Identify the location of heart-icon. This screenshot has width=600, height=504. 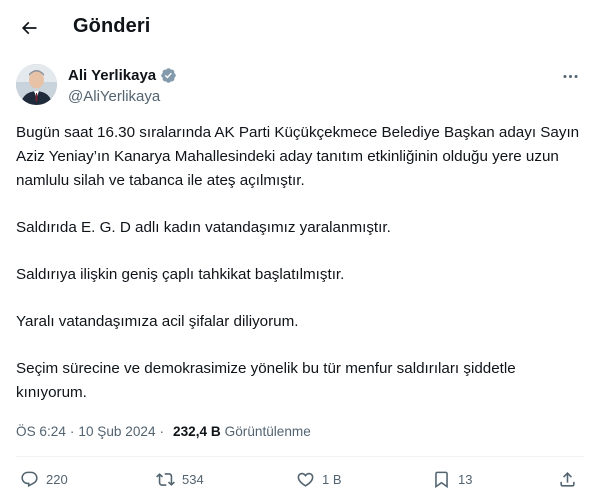
(305, 479).